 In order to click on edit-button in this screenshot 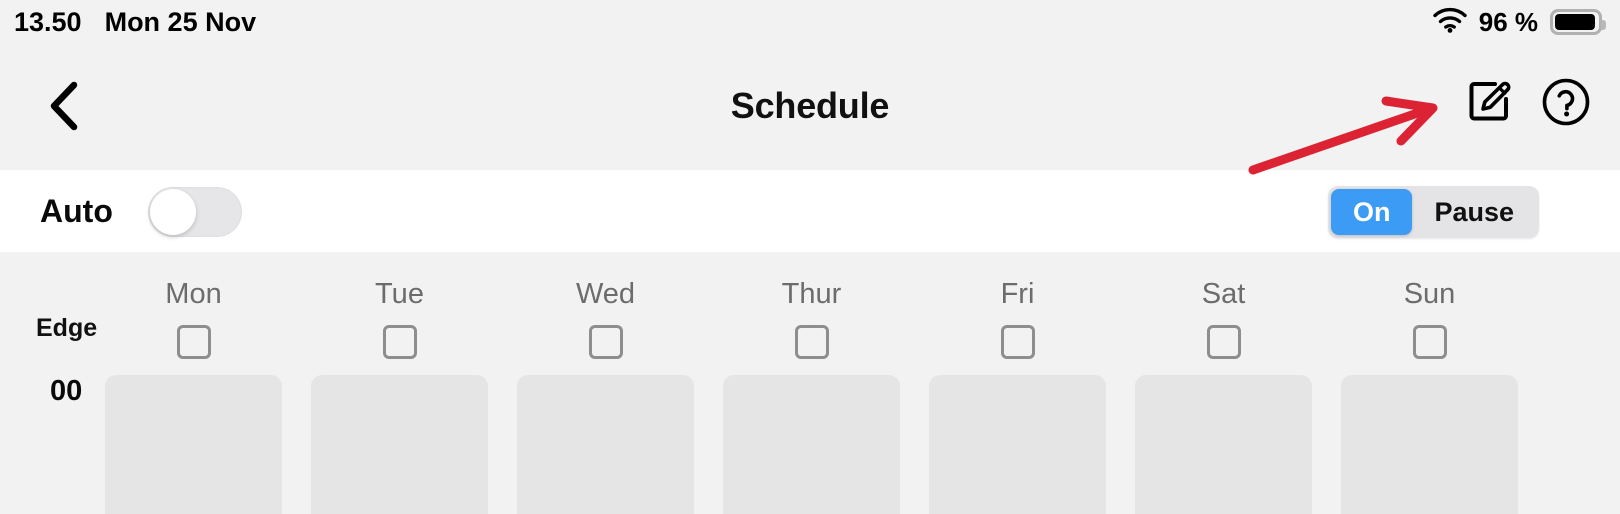, I will do `click(1490, 104)`.